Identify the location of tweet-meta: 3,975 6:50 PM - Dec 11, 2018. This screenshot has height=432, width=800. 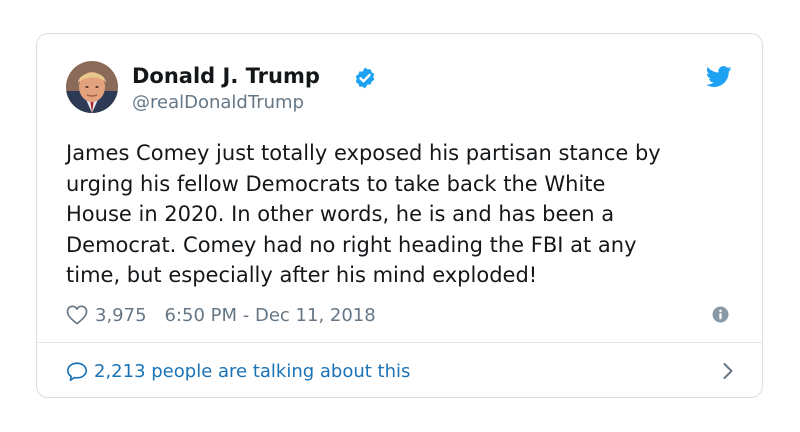
(221, 315).